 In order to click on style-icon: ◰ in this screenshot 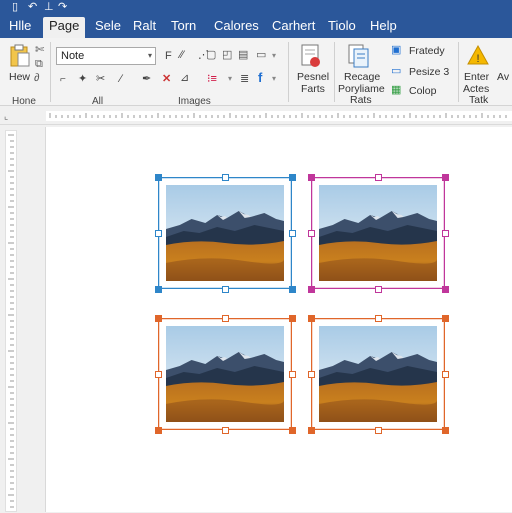, I will do `click(227, 55)`.